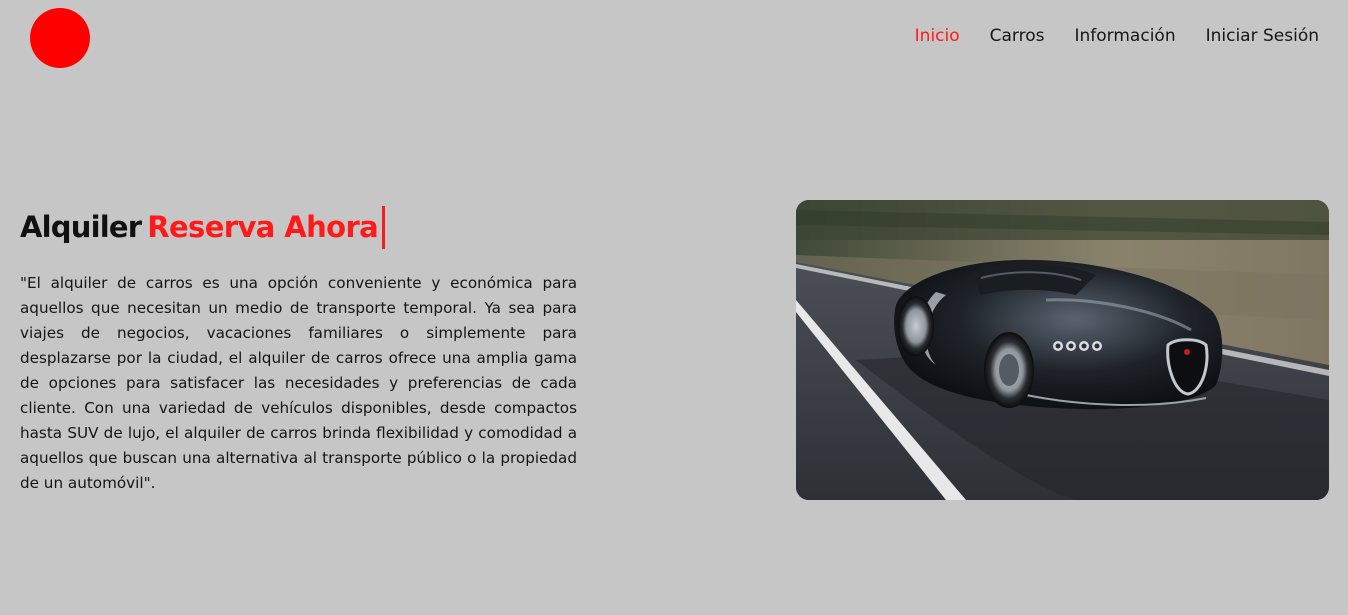 The height and width of the screenshot is (615, 1348). I want to click on hero-title: Alquiler Reserva Ahora, so click(203, 227).